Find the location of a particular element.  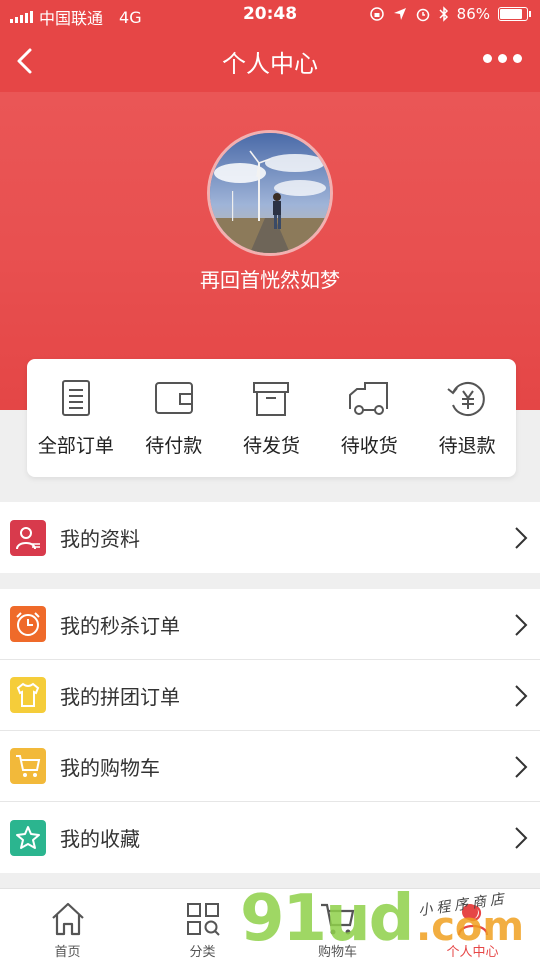

cart-tab-icon is located at coordinates (337, 919).